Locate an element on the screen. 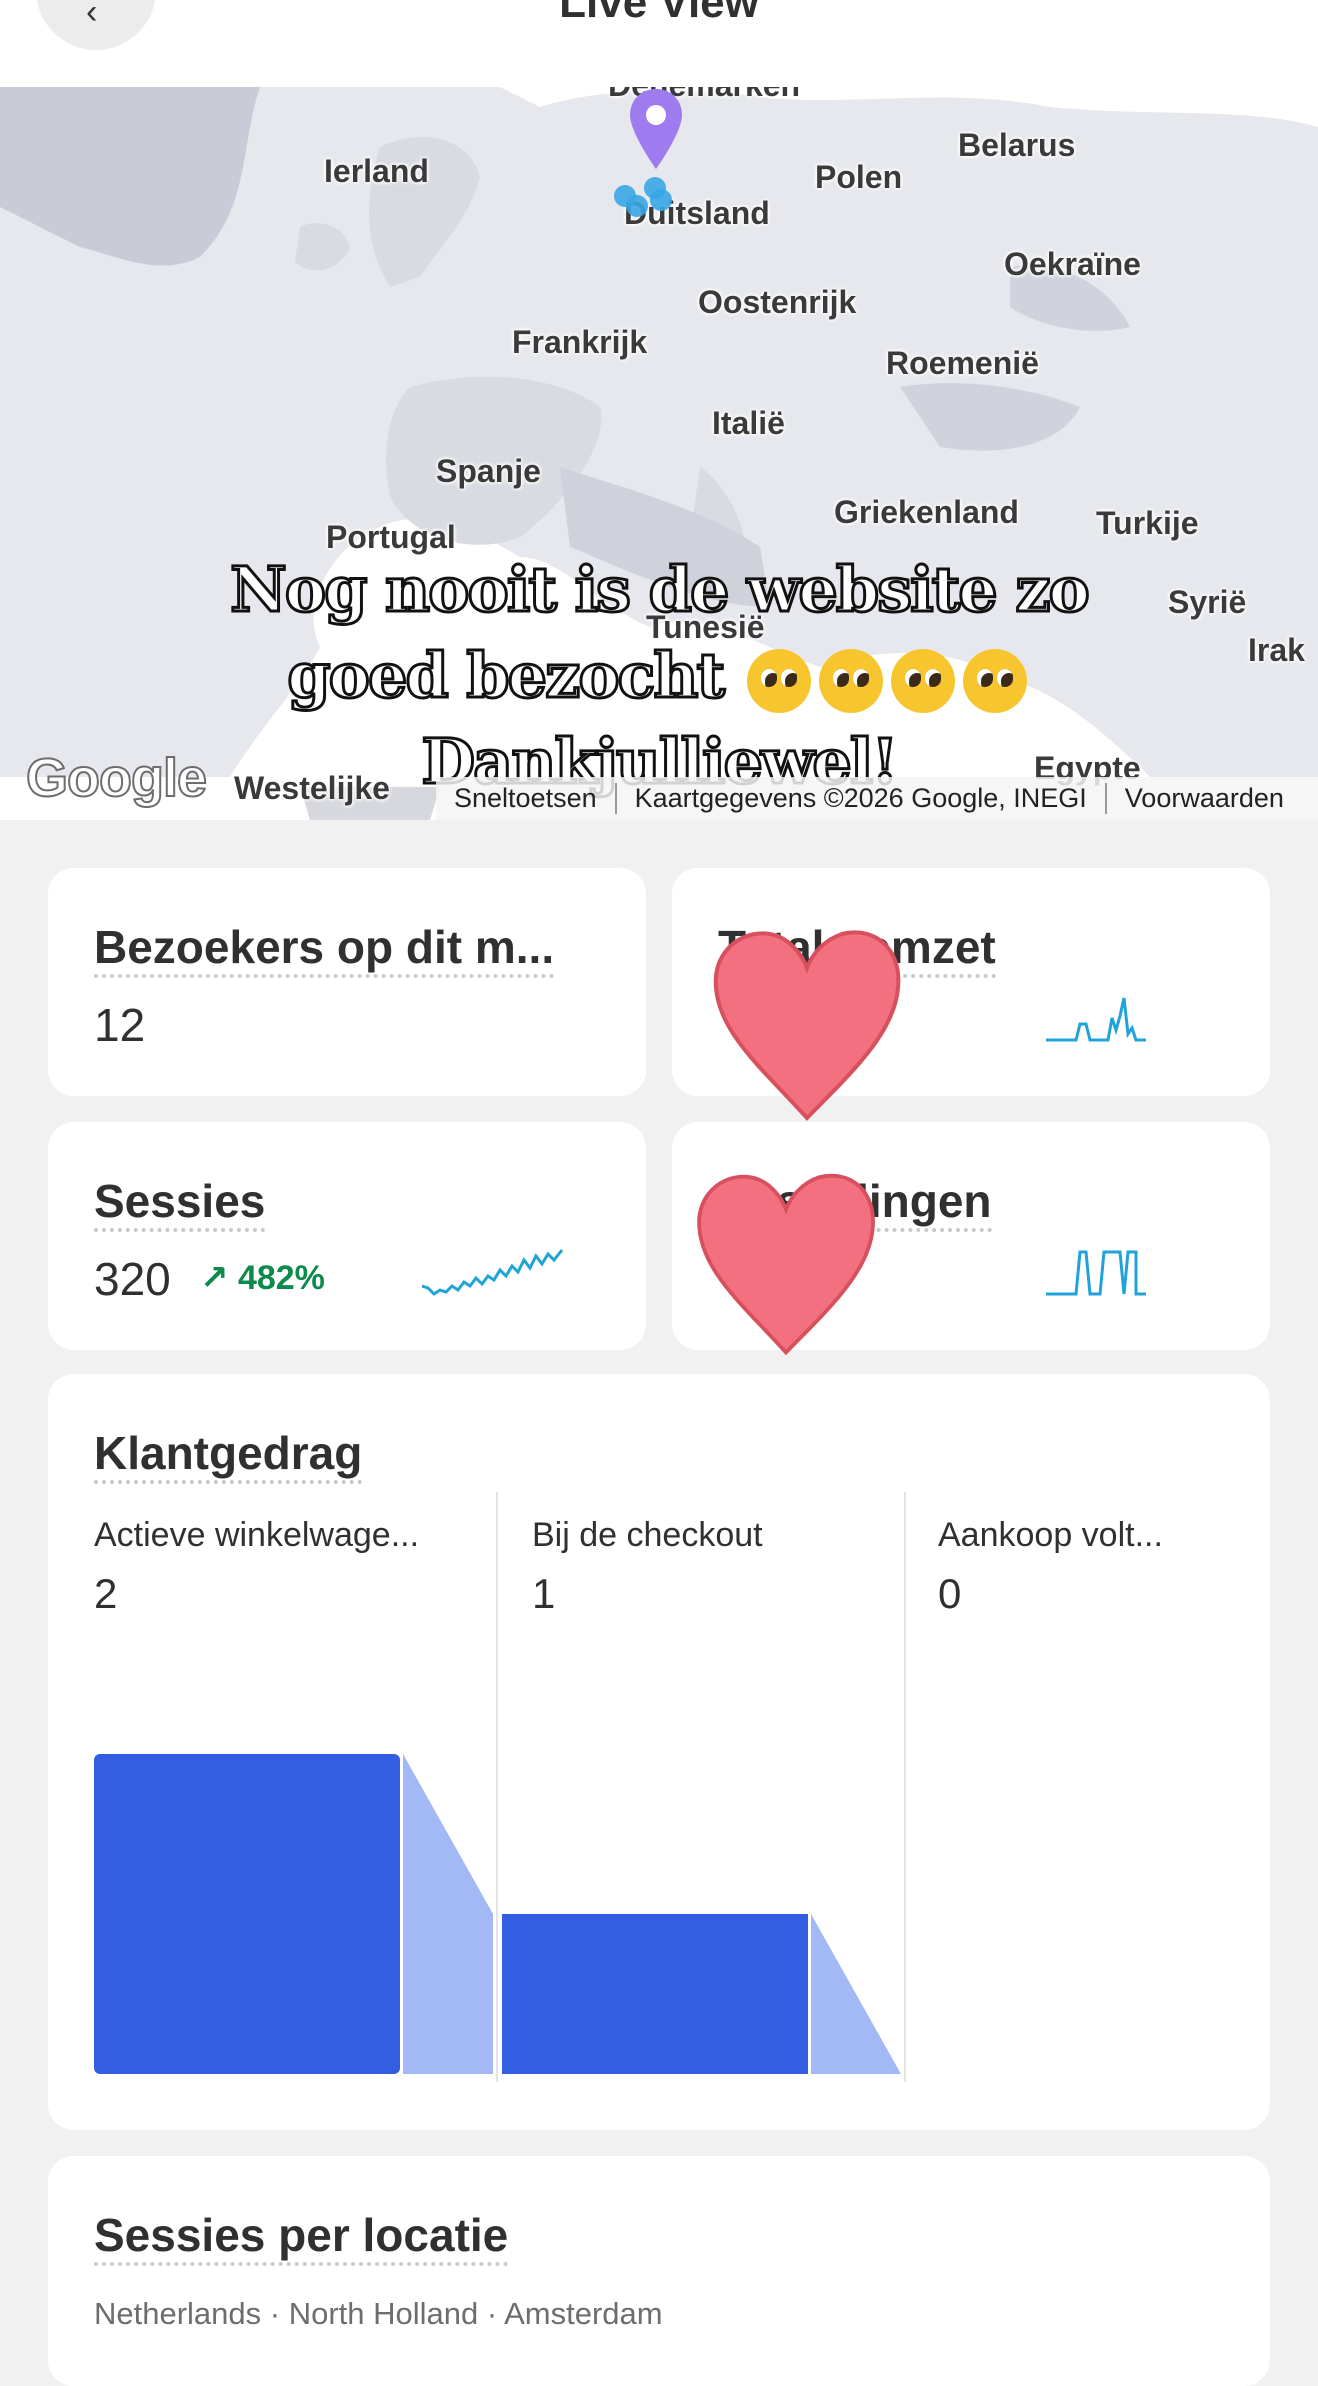  funnel-step-value: 1 is located at coordinates (544, 1593).